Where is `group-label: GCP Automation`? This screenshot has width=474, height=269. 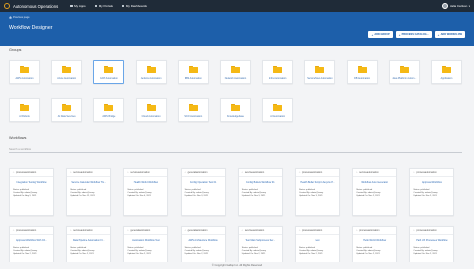
group-label: GCP Automation is located at coordinates (109, 78).